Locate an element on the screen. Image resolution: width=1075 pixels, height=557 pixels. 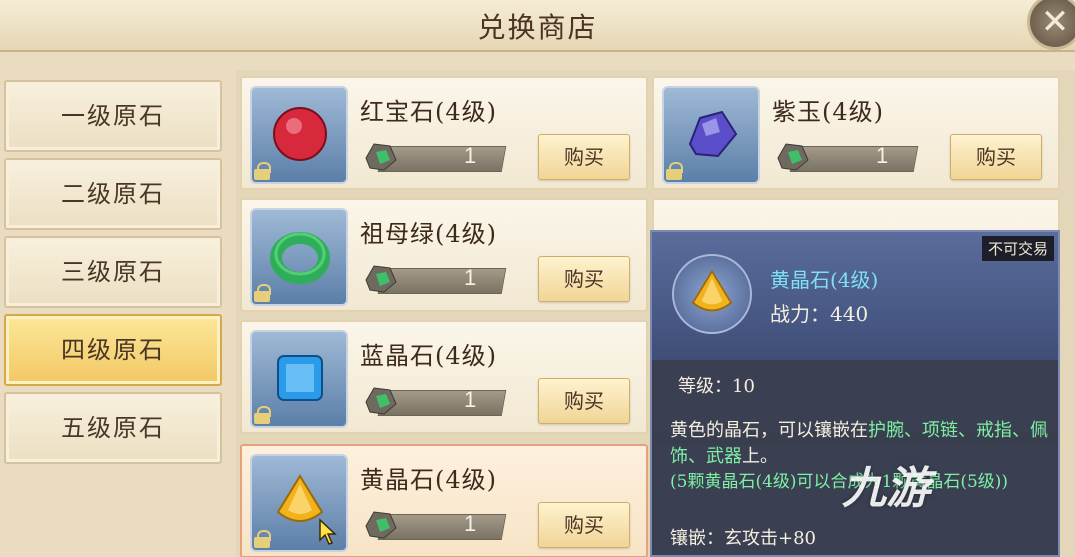
close-icon: ✕ is located at coordinates (1055, 22).